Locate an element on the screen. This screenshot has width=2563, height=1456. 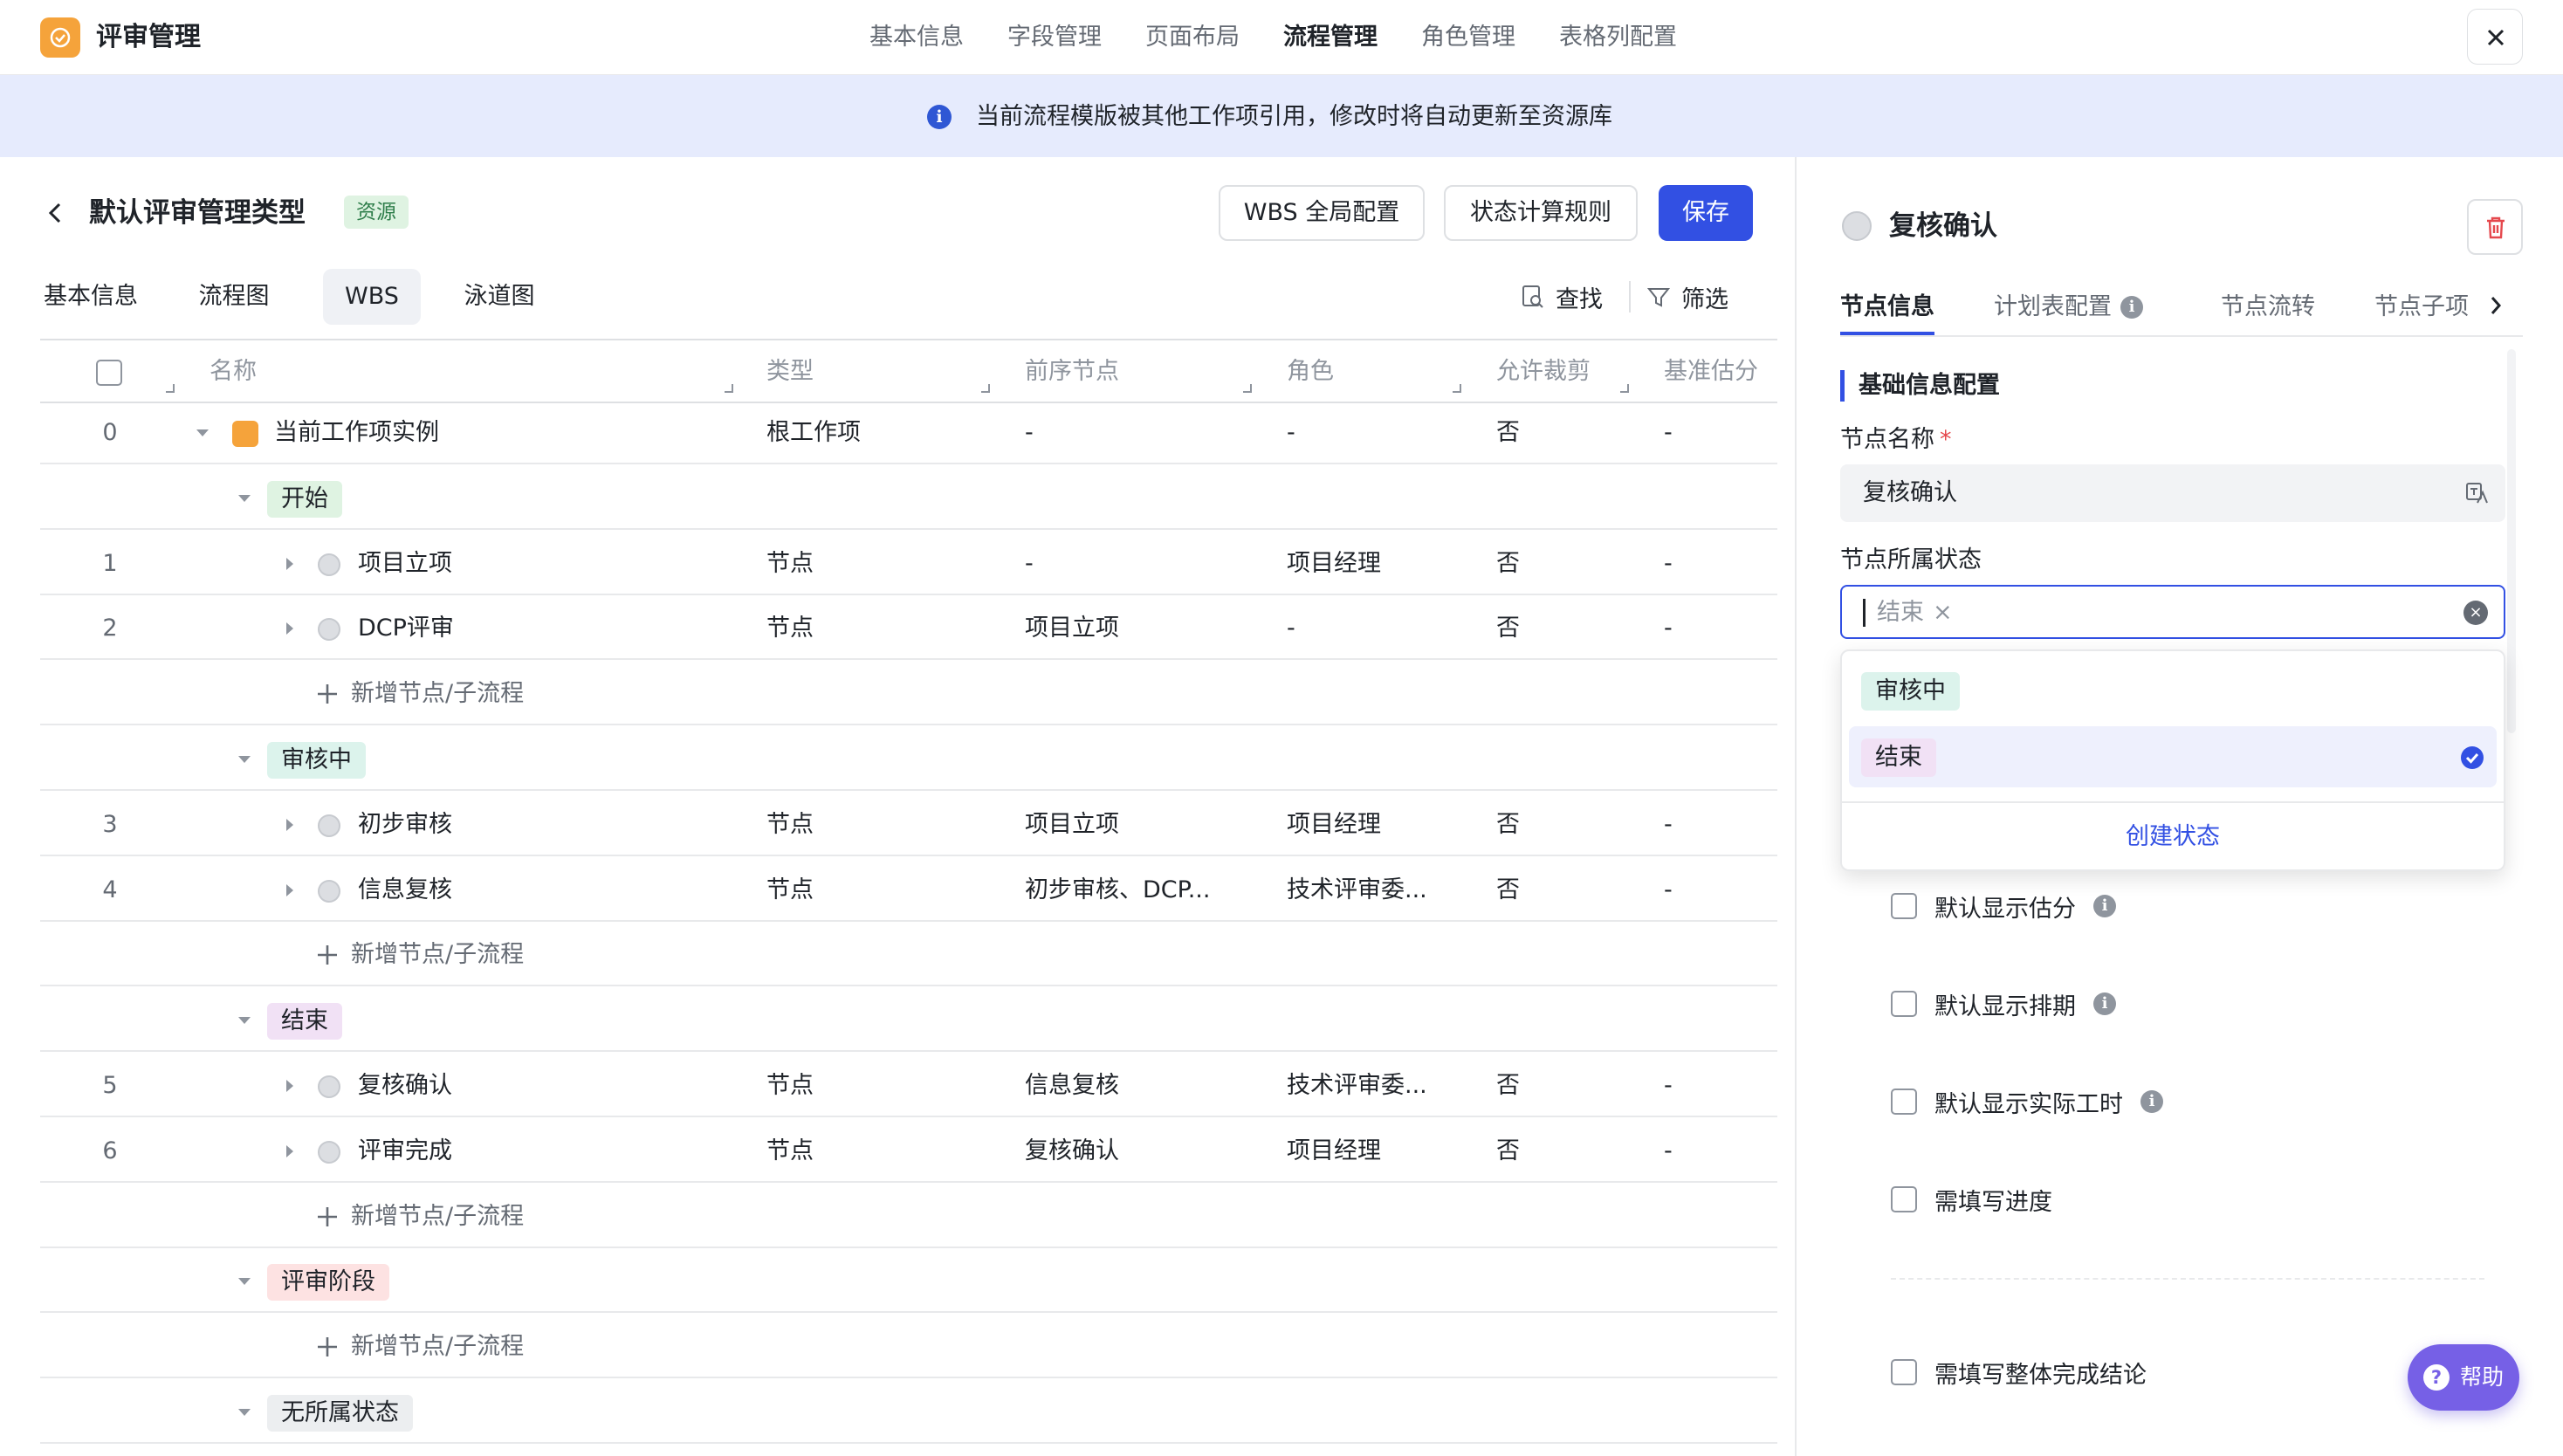
checkbox-row: 默认显示估分 i is located at coordinates (2003, 906).